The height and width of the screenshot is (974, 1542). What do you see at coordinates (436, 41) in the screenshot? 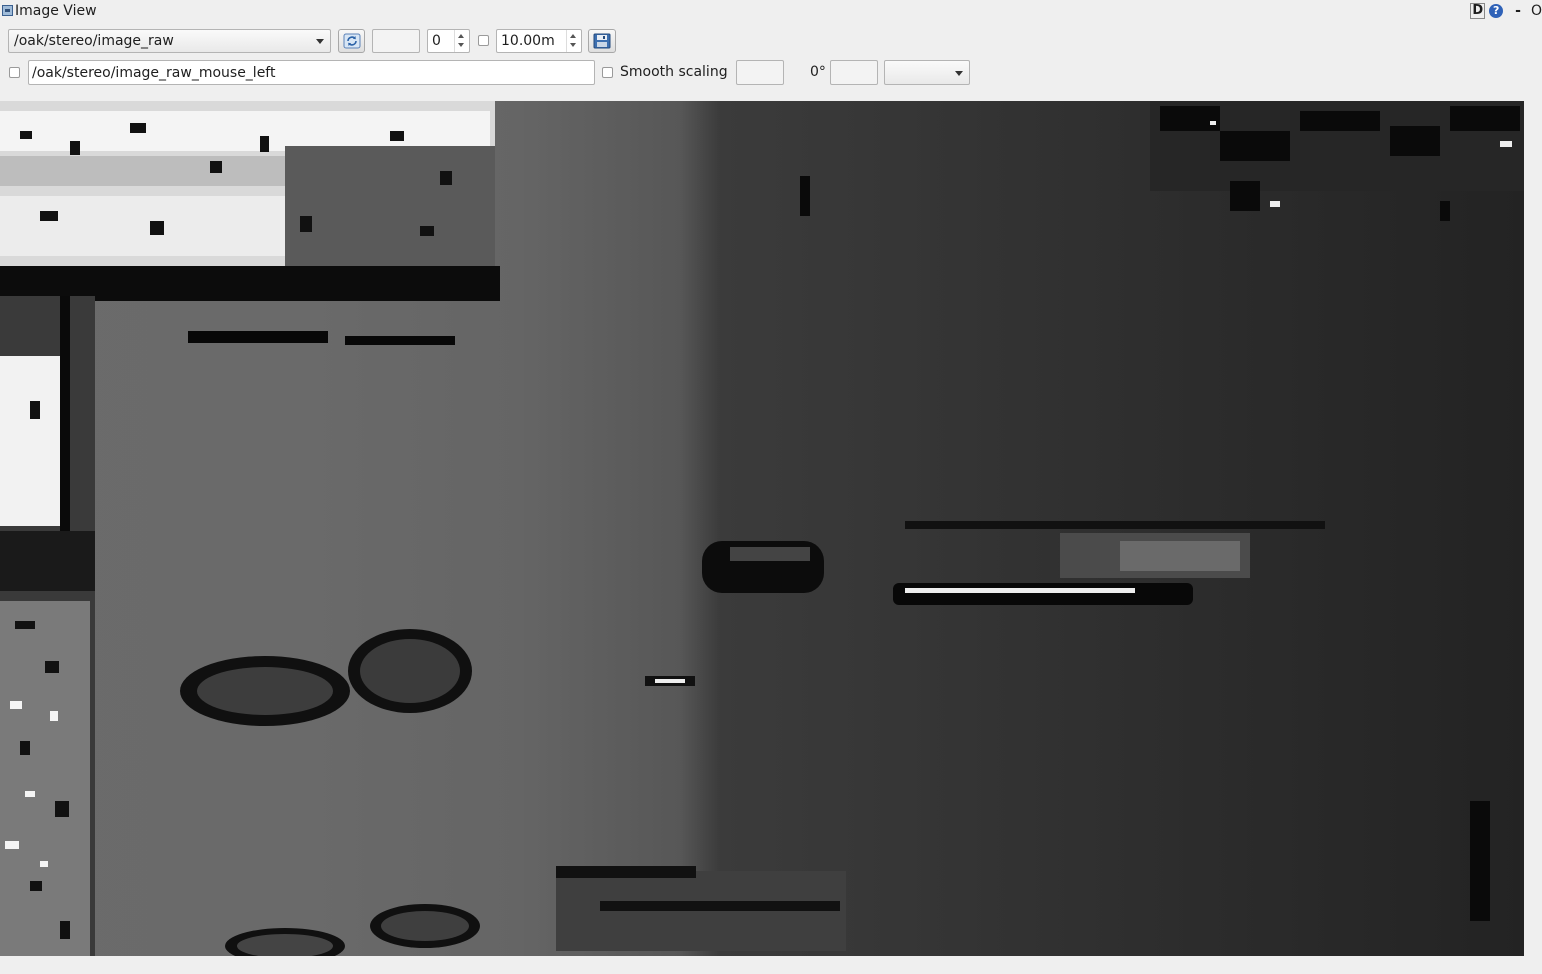
I see `min-depth-value: 0` at bounding box center [436, 41].